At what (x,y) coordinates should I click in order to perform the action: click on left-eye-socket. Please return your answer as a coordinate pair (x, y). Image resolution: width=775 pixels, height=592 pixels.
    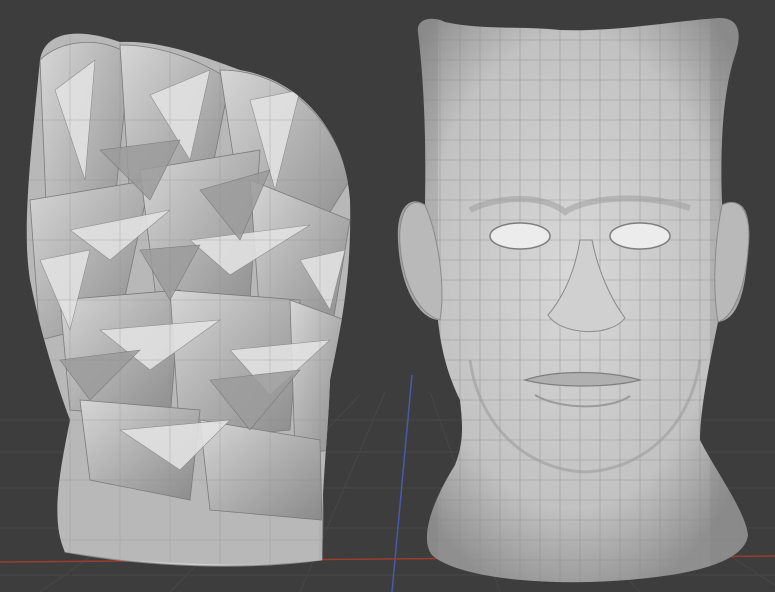
    Looking at the image, I should click on (520, 236).